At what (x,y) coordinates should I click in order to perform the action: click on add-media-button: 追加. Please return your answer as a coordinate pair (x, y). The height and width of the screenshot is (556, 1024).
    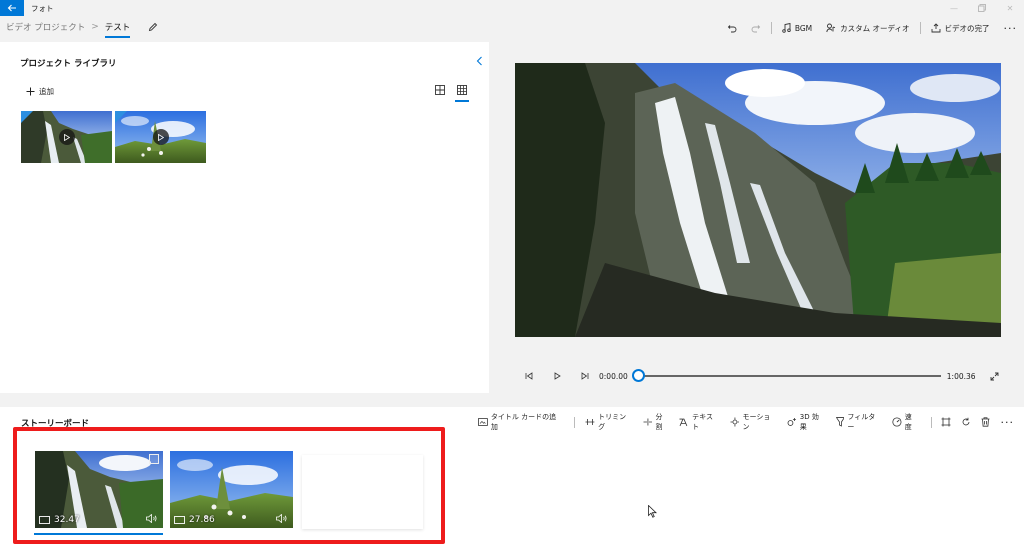
    Looking at the image, I should click on (40, 91).